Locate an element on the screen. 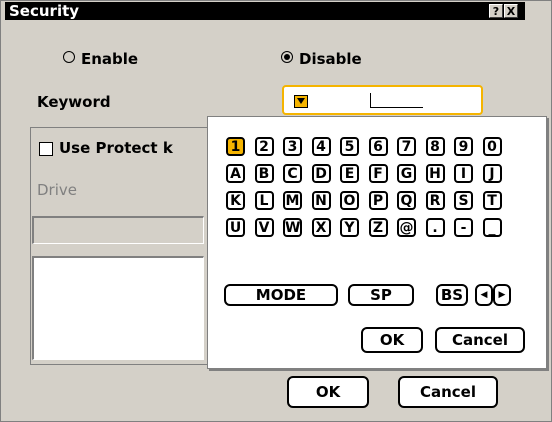 The height and width of the screenshot is (422, 552). key-dash: - is located at coordinates (463, 227).